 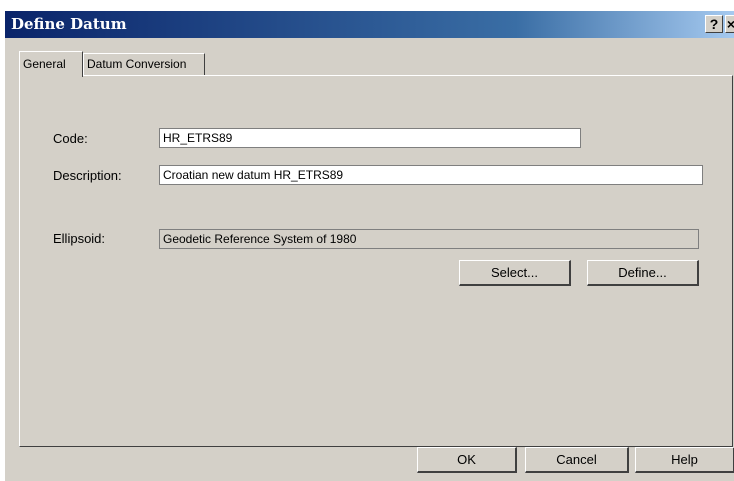 What do you see at coordinates (69, 24) in the screenshot?
I see `window-title: Define Datum` at bounding box center [69, 24].